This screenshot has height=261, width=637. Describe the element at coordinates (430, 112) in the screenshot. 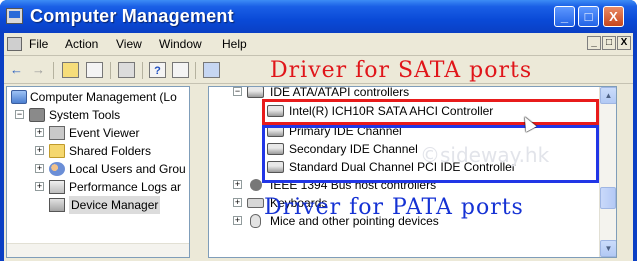

I see `highlight-sata-box` at that location.